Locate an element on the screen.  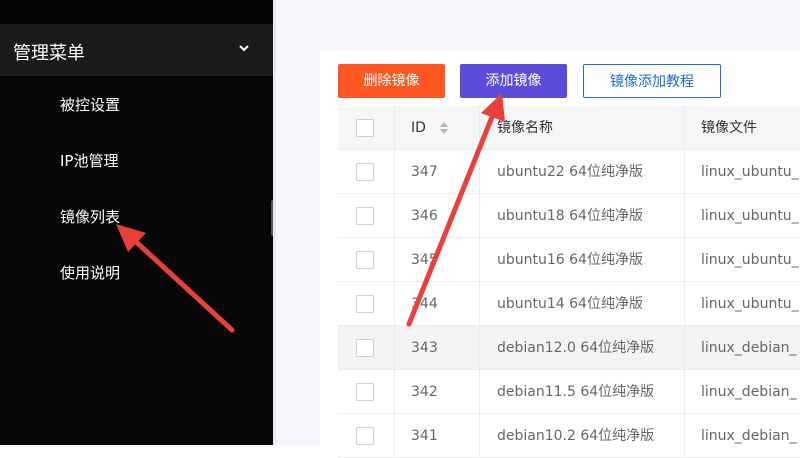
row-id-cell: 342 is located at coordinates (437, 391).